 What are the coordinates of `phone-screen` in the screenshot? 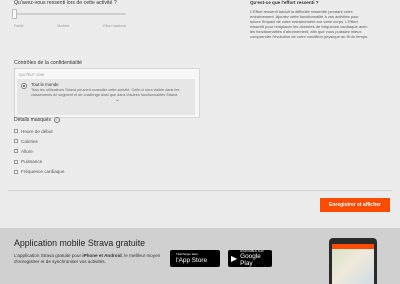 It's located at (353, 264).